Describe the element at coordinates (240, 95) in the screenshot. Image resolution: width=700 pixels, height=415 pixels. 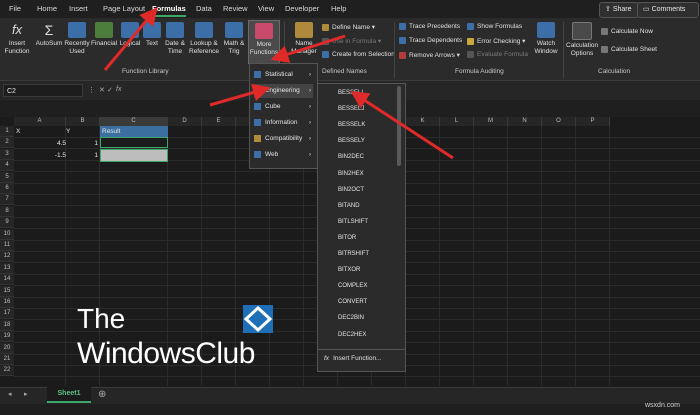
I see `arrow-to-engineering` at that location.